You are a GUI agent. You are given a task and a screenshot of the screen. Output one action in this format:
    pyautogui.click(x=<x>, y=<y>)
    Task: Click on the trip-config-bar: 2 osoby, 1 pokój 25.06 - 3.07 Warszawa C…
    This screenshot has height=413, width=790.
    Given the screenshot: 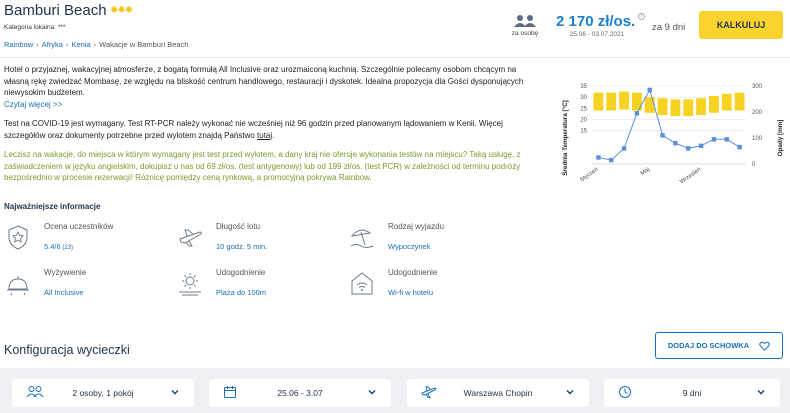 What is the action you would take?
    pyautogui.click(x=395, y=390)
    